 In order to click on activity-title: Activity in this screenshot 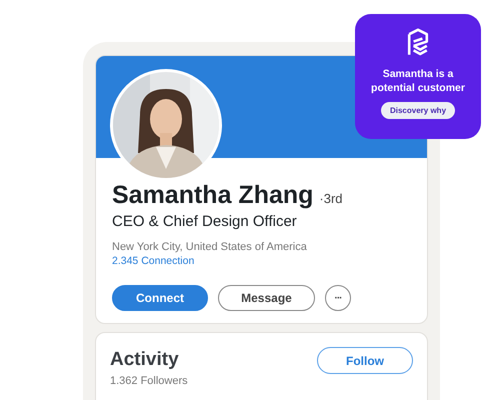, I will do `click(145, 360)`.